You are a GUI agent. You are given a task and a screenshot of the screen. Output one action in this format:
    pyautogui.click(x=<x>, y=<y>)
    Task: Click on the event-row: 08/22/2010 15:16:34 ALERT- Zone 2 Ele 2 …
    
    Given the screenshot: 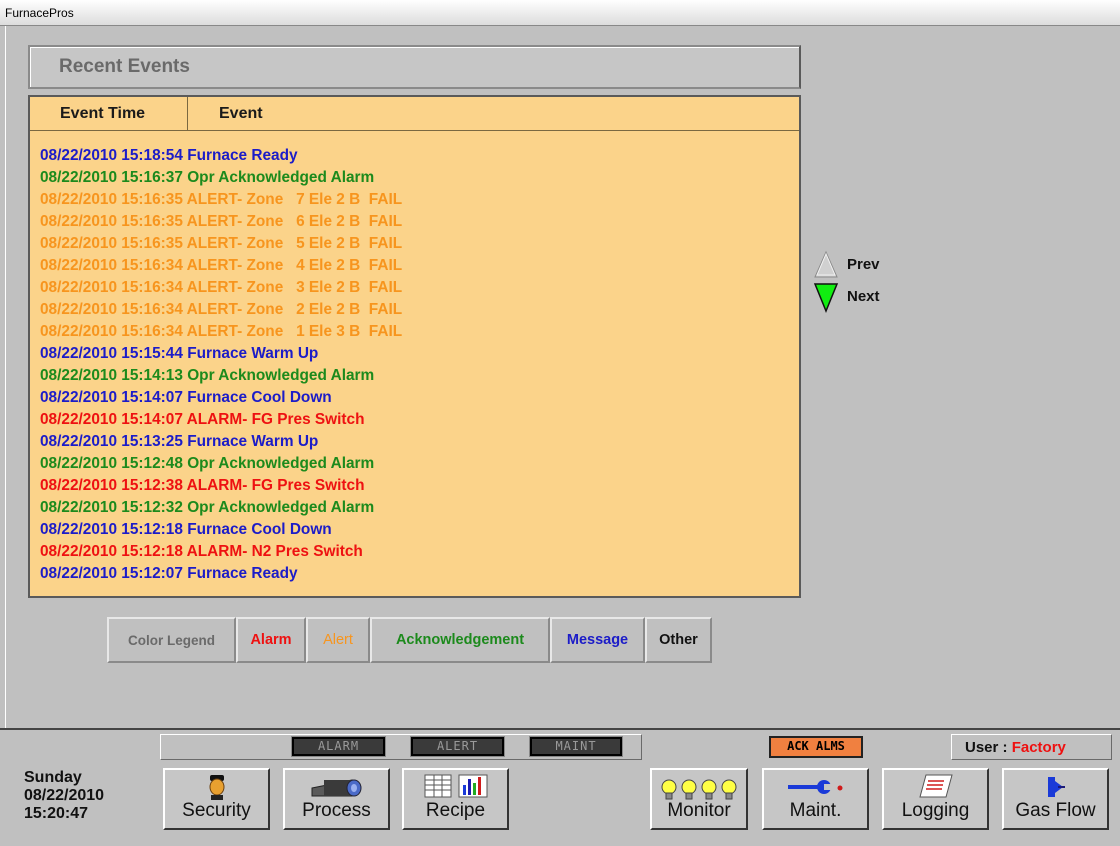 What is the action you would take?
    pyautogui.click(x=221, y=310)
    